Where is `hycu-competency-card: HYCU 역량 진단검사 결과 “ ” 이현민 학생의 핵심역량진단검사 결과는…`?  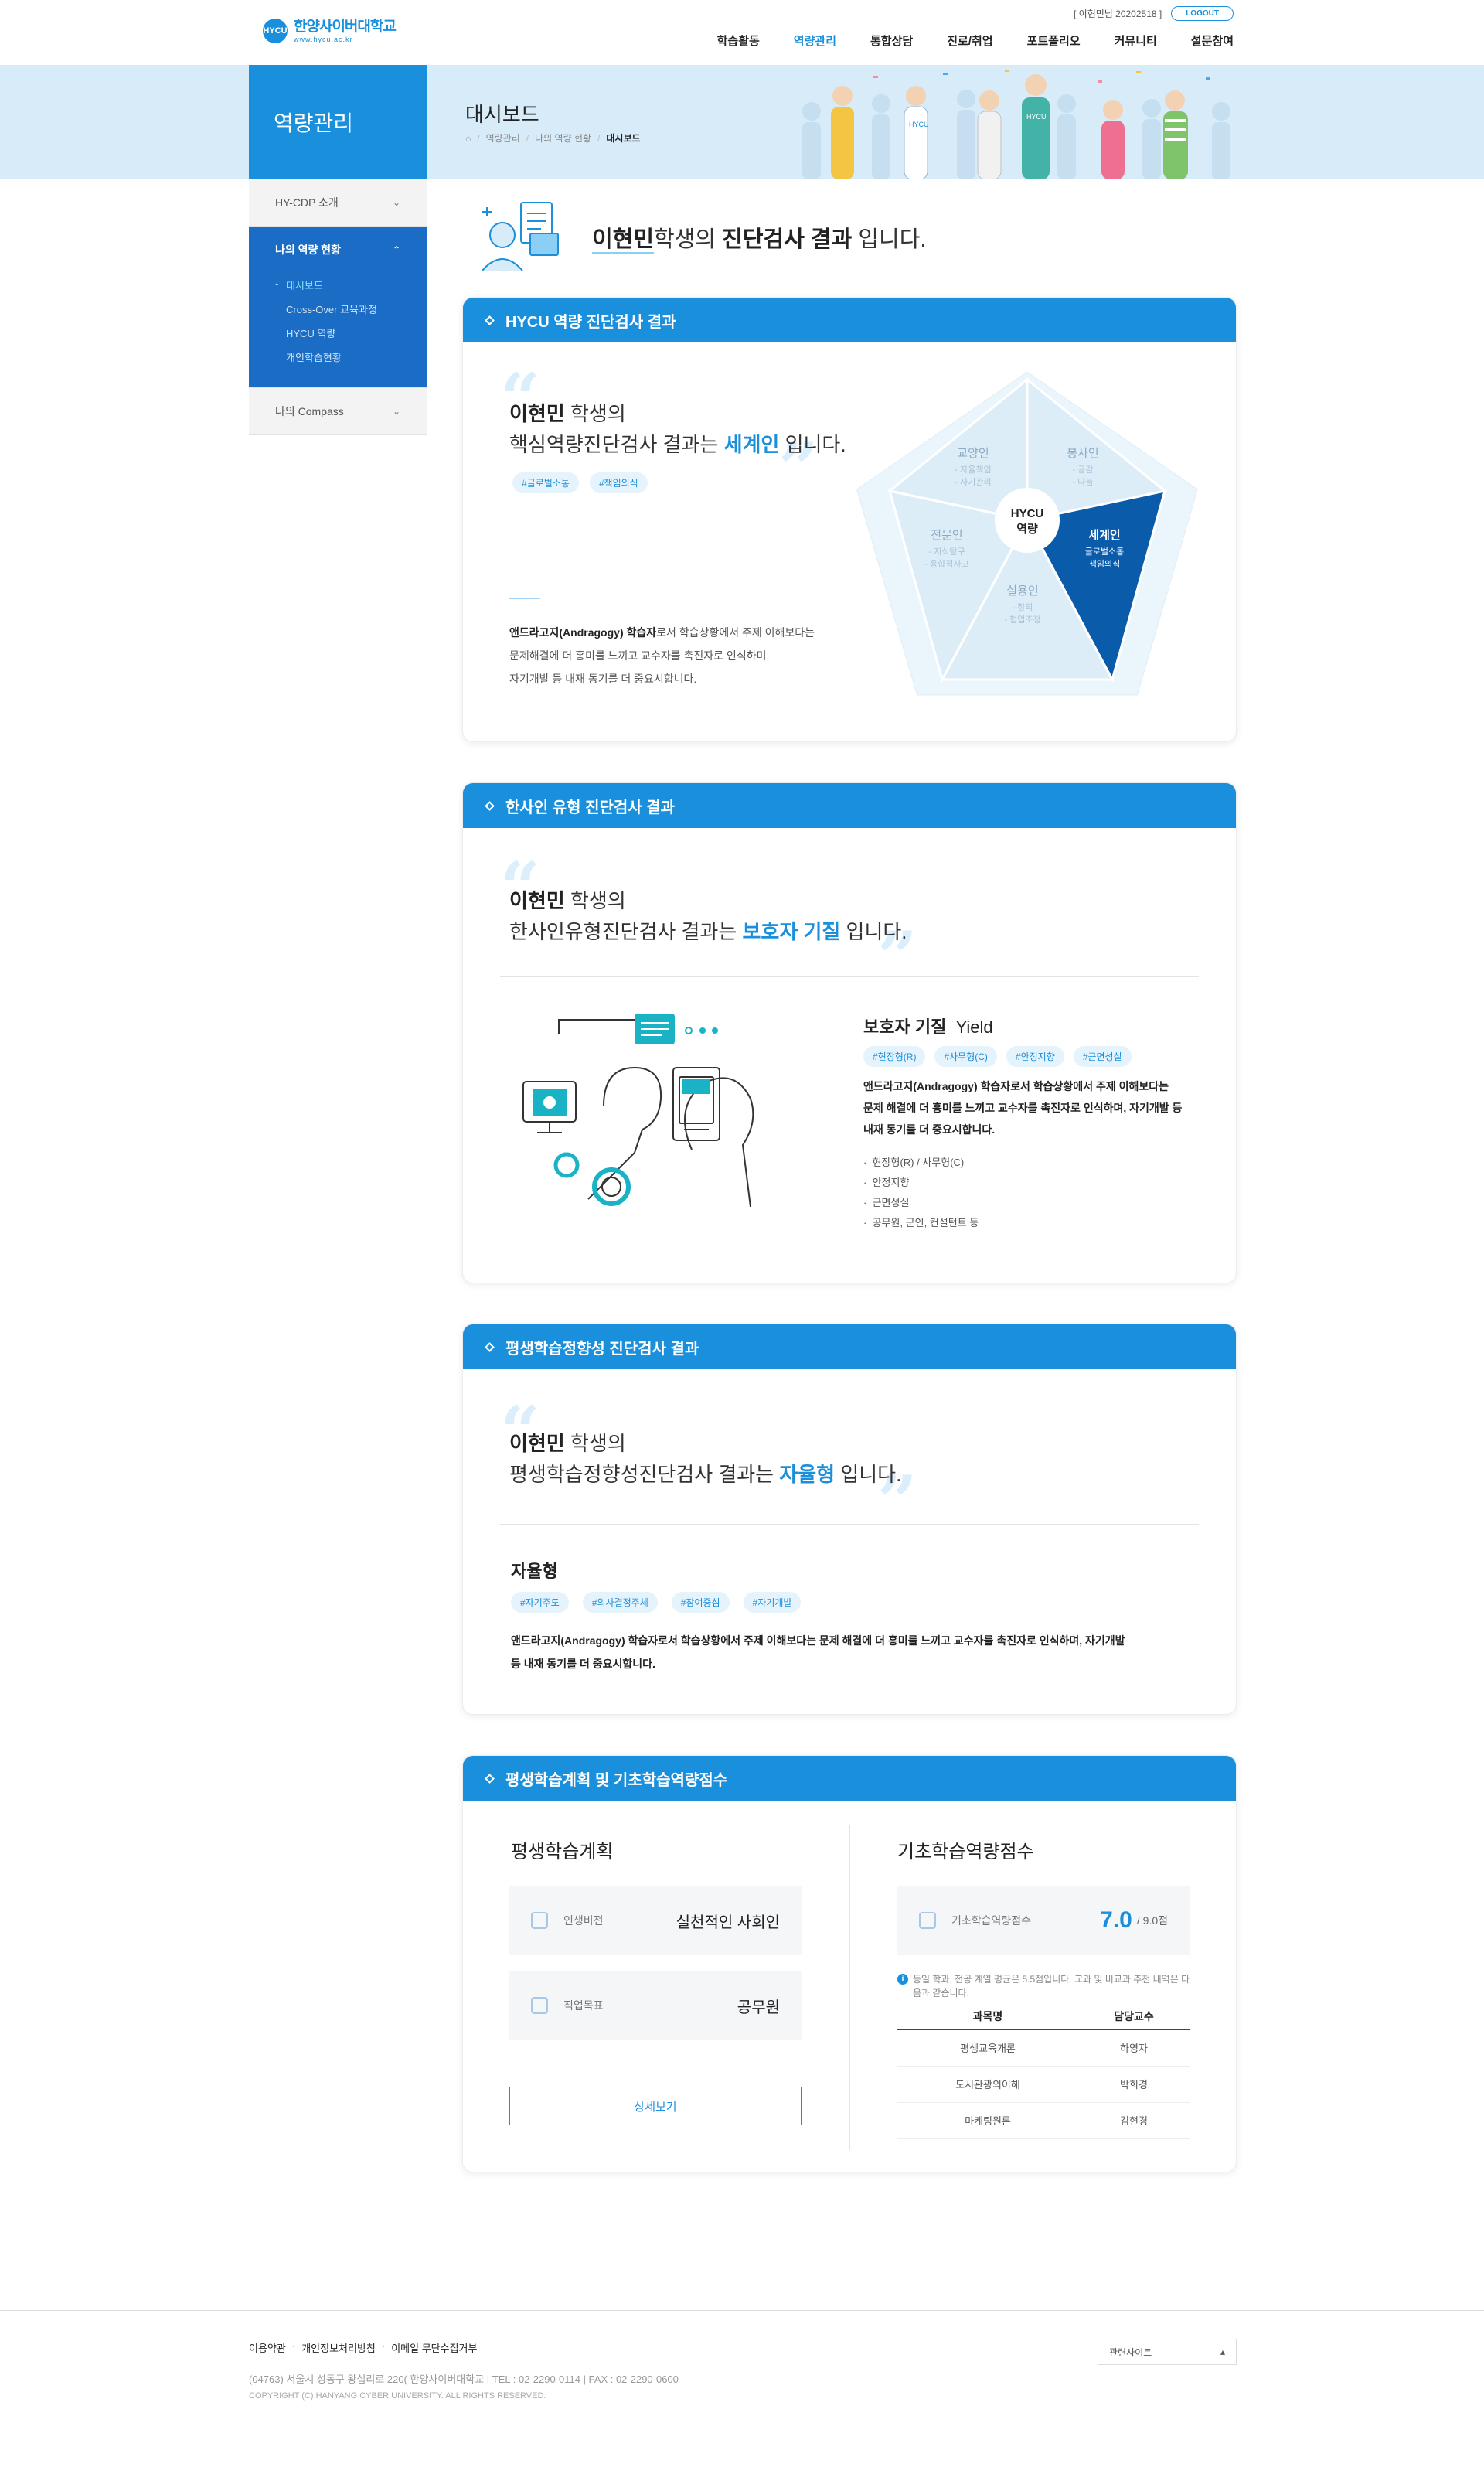 hycu-competency-card: HYCU 역량 진단검사 결과 “ ” 이현민 학생의 핵심역량진단검사 결과는… is located at coordinates (849, 519).